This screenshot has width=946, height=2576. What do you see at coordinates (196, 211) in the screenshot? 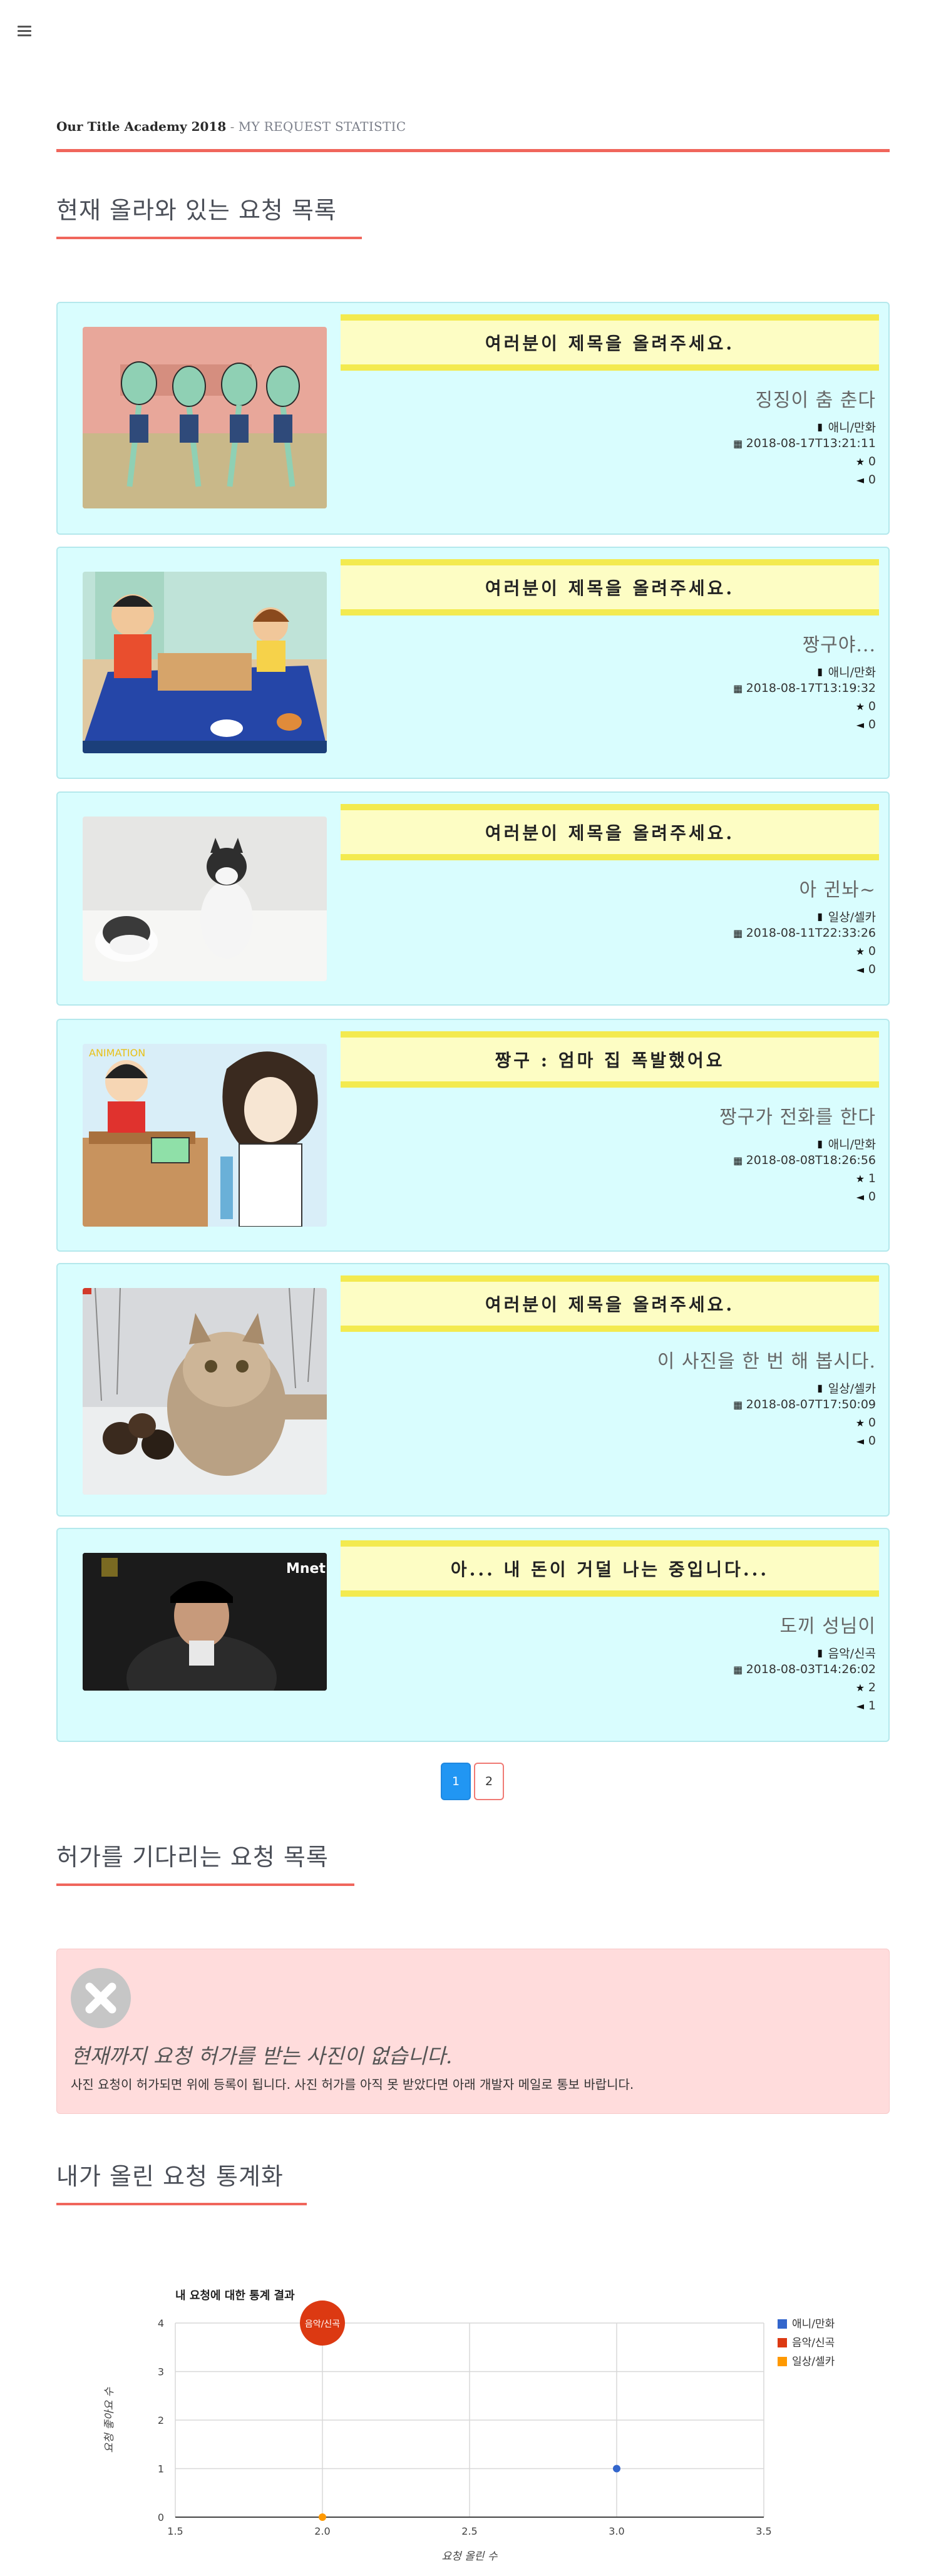
I see `section-title-current: 현재 올라와 있는 요청 목록` at bounding box center [196, 211].